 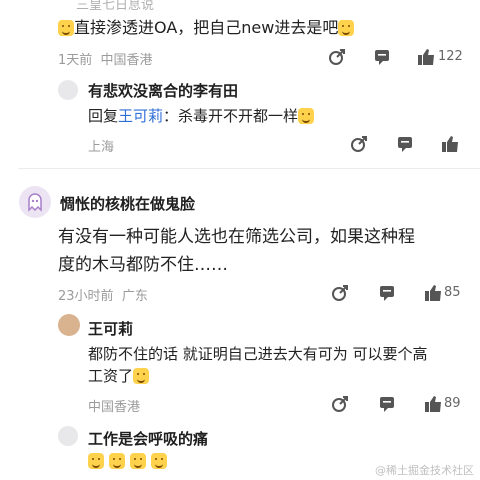 I want to click on divider, so click(x=249, y=168).